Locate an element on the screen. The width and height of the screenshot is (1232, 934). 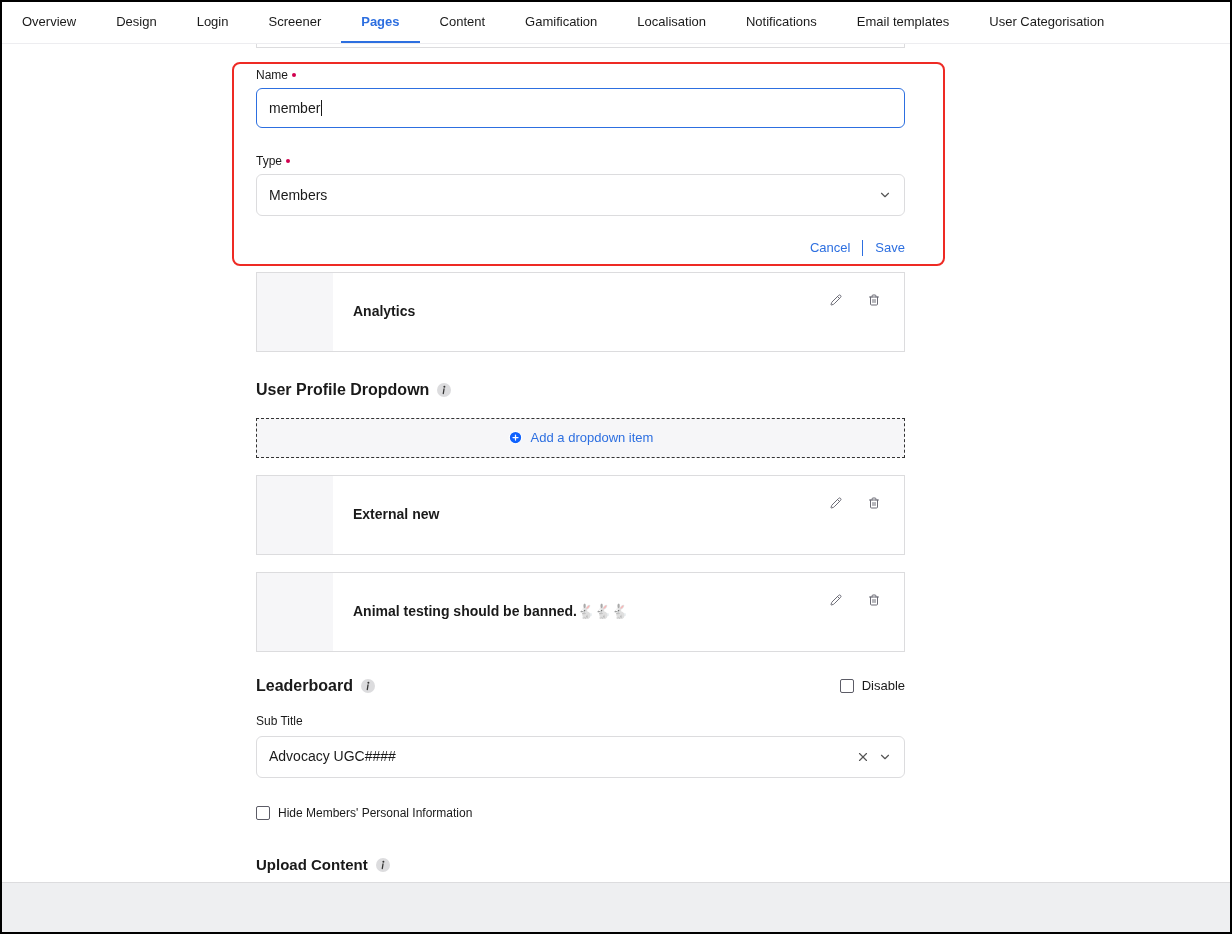
section-heading: Upload Content is located at coordinates (312, 864).